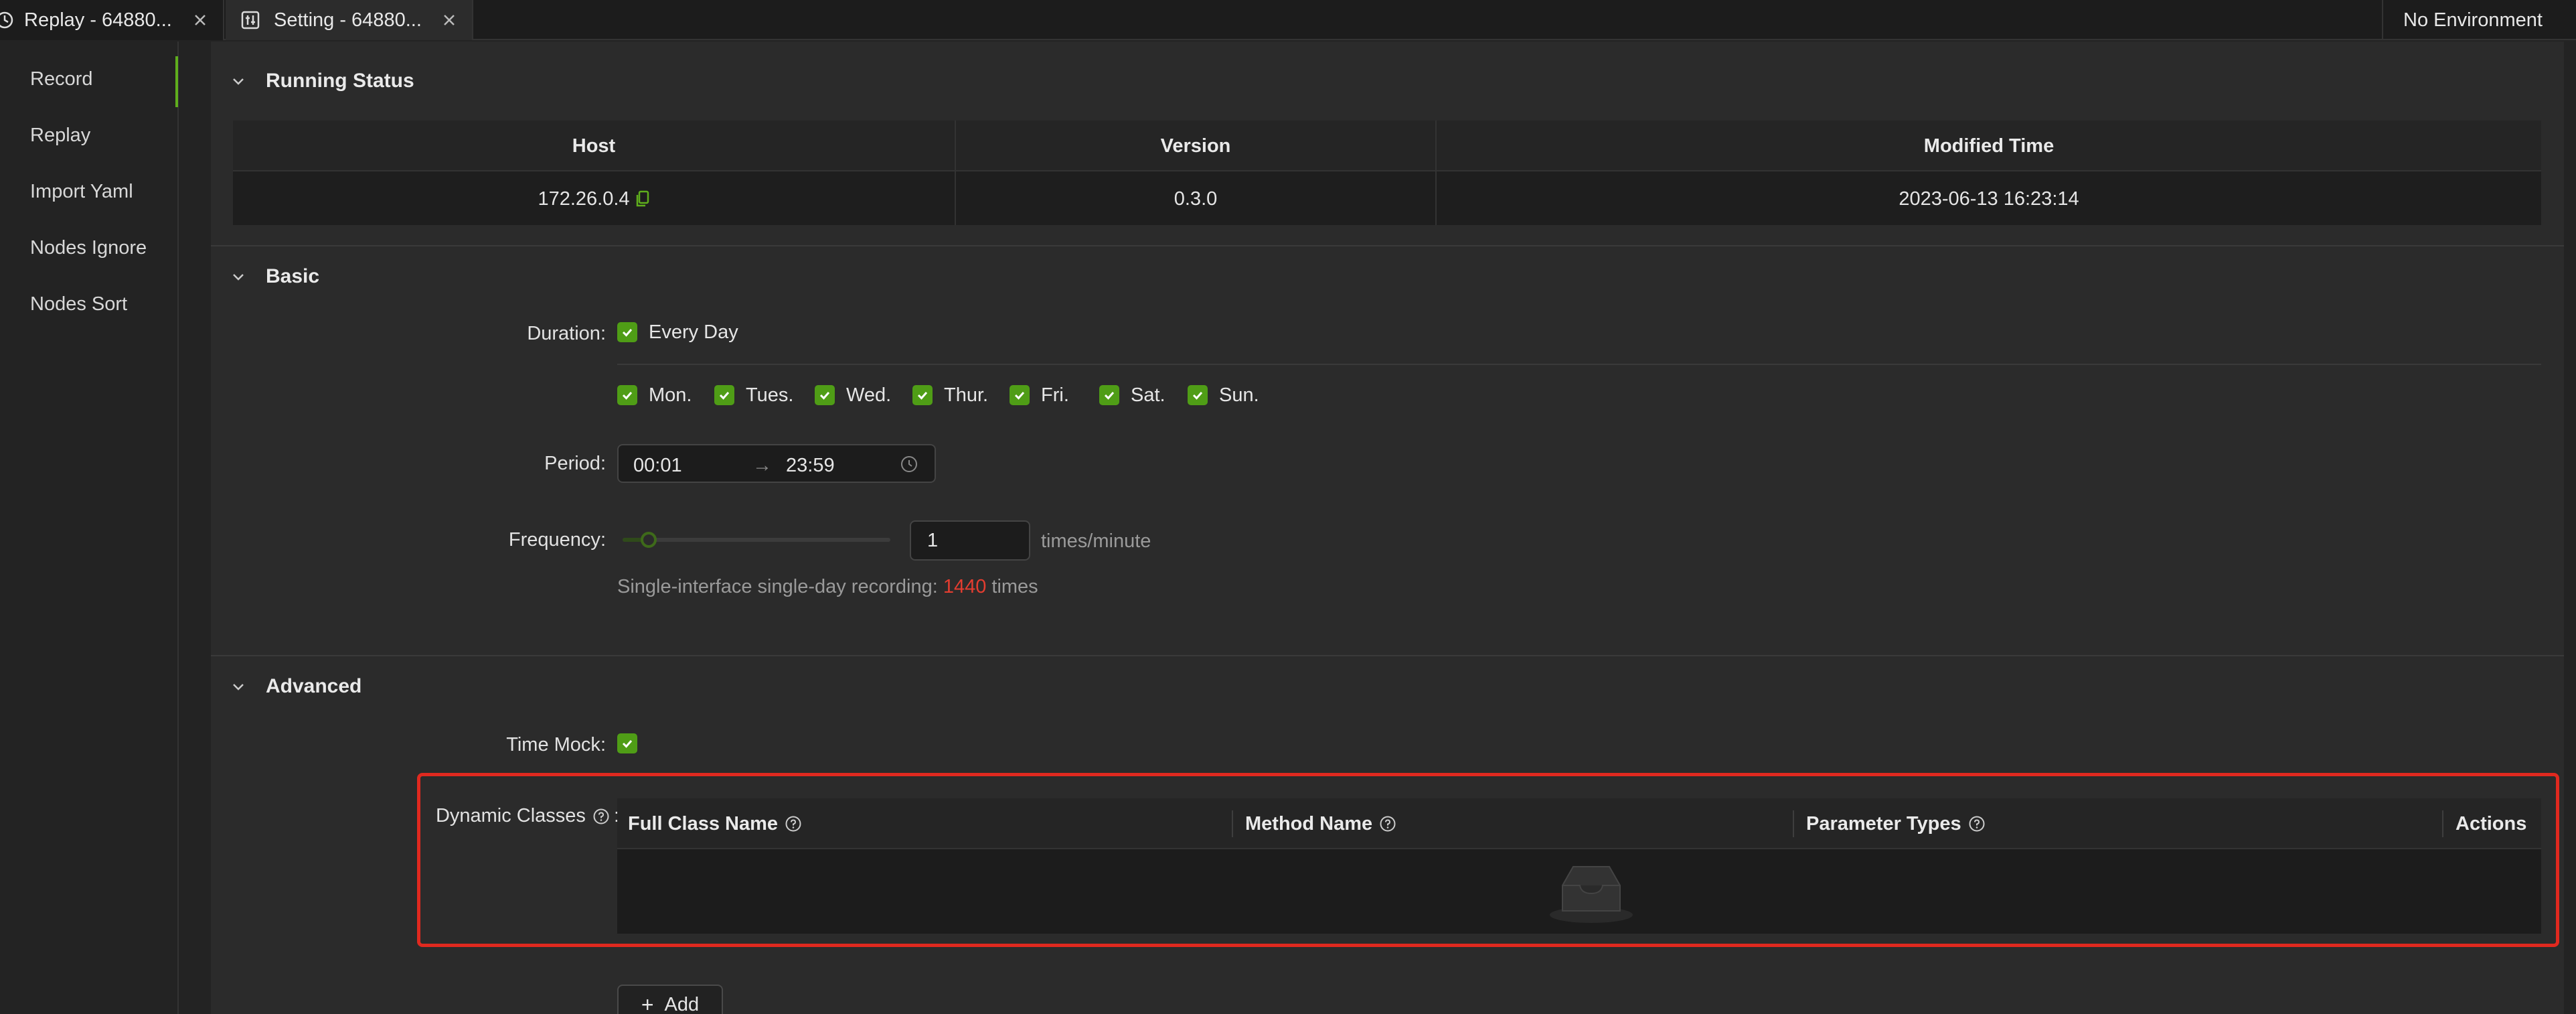 This screenshot has height=1014, width=2576. What do you see at coordinates (1896, 824) in the screenshot?
I see `column-header-parameter-types: Parameter Types` at bounding box center [1896, 824].